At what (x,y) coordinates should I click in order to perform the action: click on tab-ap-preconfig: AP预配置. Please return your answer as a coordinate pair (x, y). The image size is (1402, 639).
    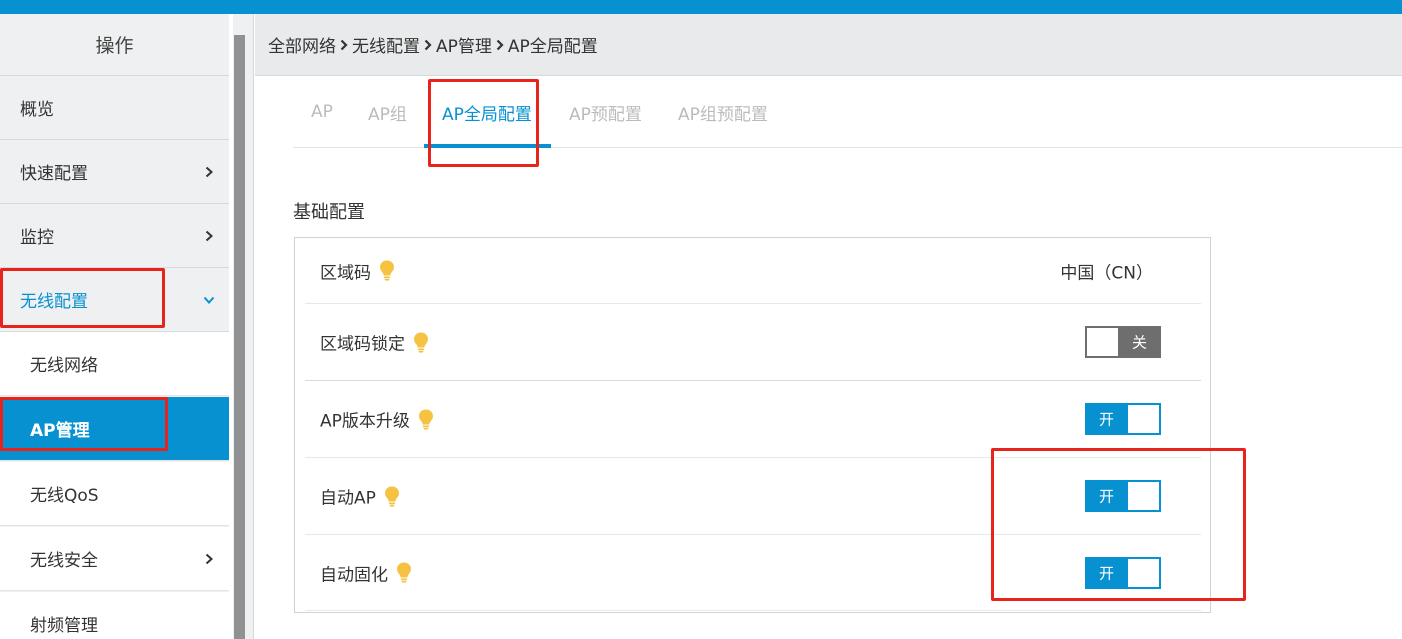
    Looking at the image, I should click on (605, 112).